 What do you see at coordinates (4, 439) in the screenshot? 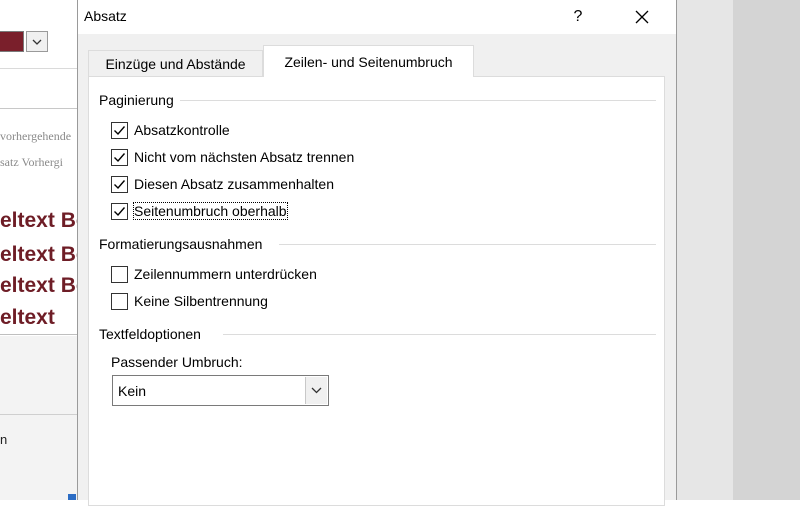
I see `lower-pane-text: n` at bounding box center [4, 439].